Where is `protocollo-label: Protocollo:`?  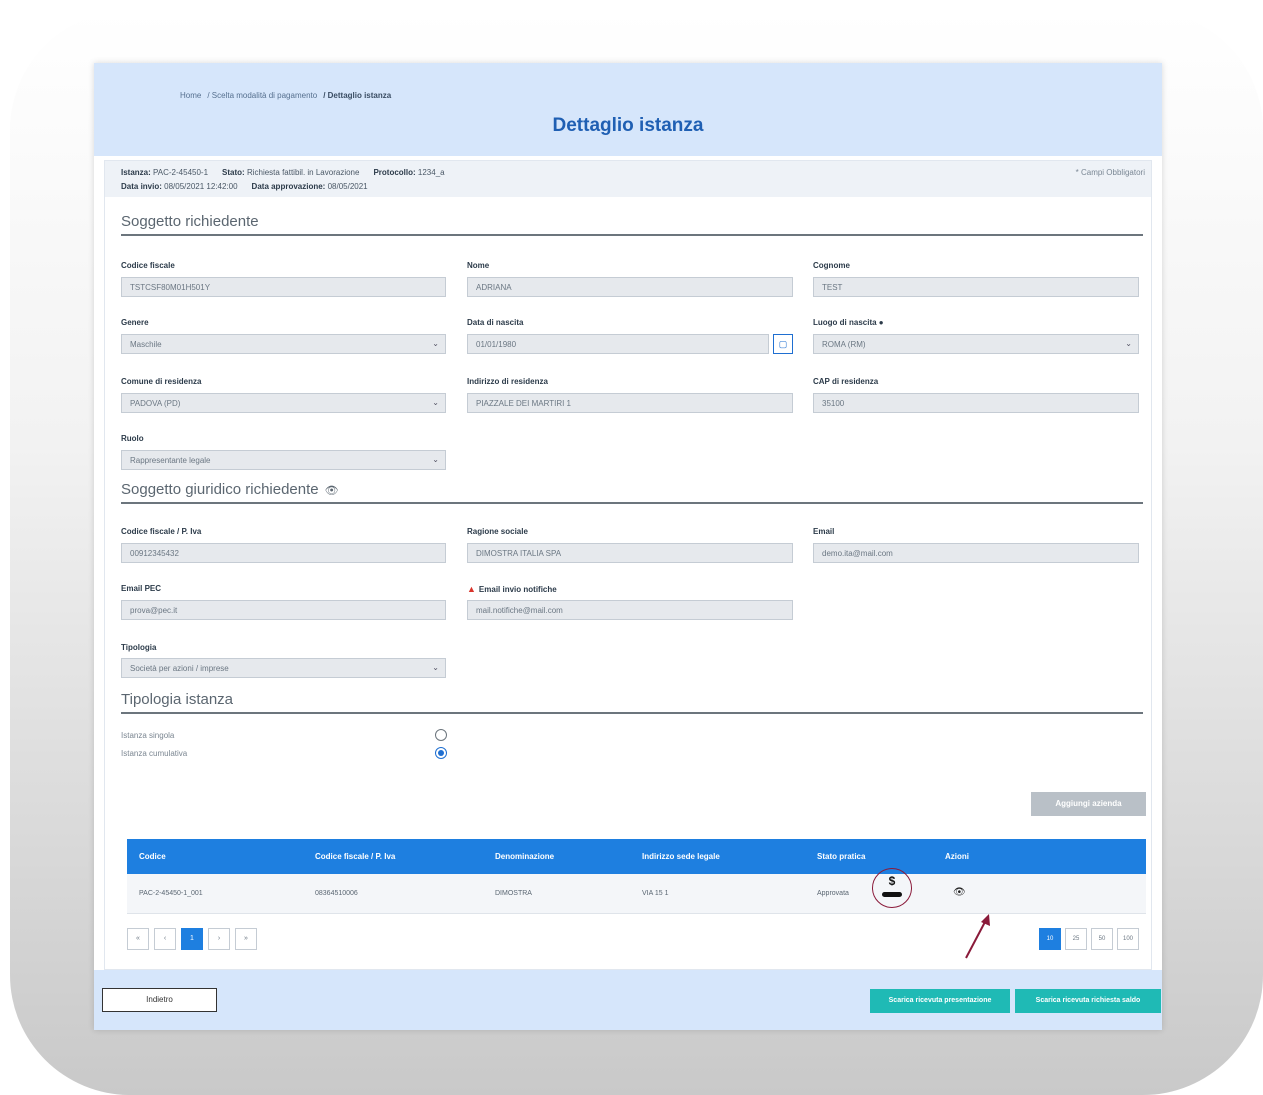
protocollo-label: Protocollo: is located at coordinates (394, 172).